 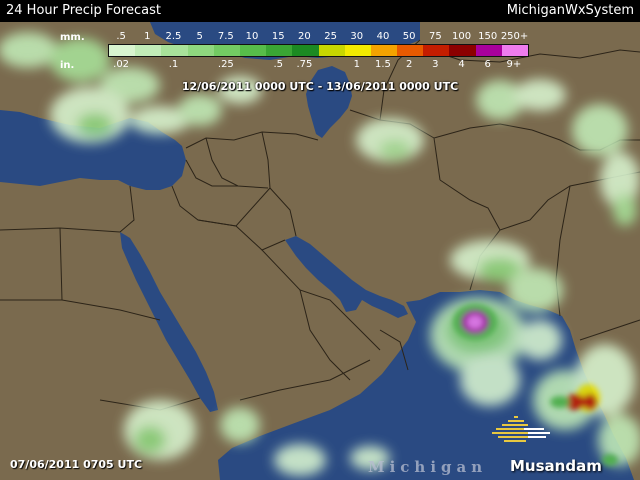 I want to click on legend-label: 25, so click(x=330, y=36).